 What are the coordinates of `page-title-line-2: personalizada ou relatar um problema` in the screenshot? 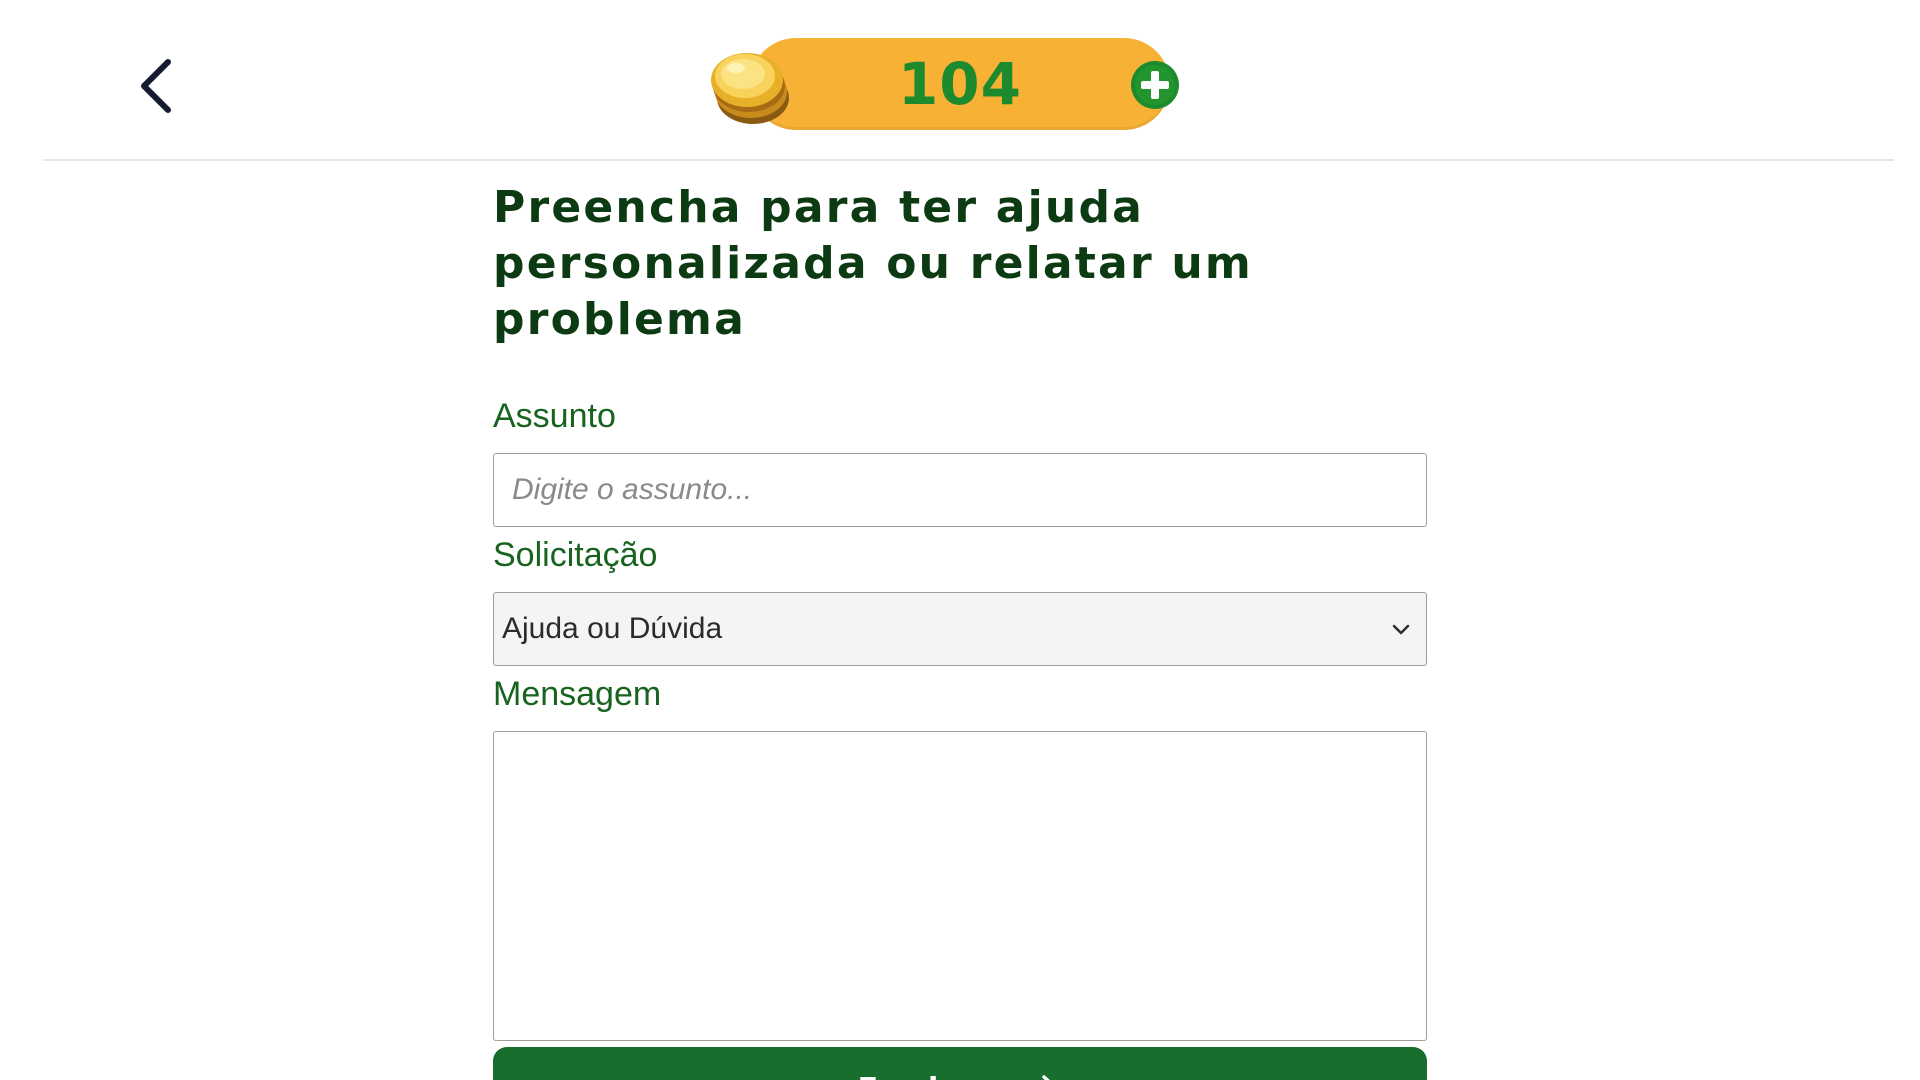 It's located at (873, 291).